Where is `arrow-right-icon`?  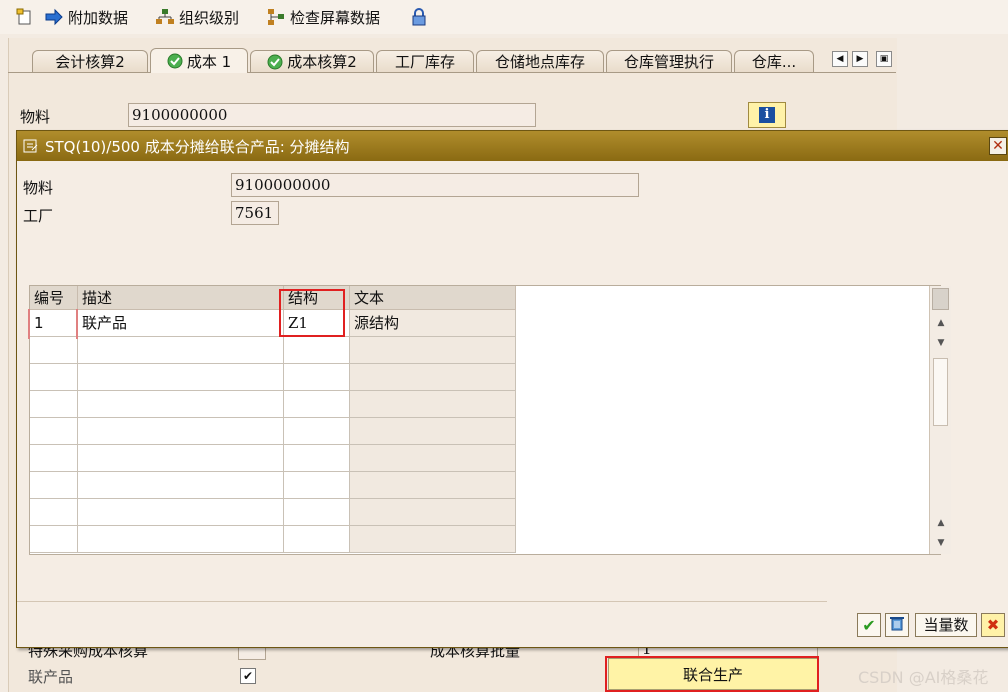
arrow-right-icon is located at coordinates (54, 17).